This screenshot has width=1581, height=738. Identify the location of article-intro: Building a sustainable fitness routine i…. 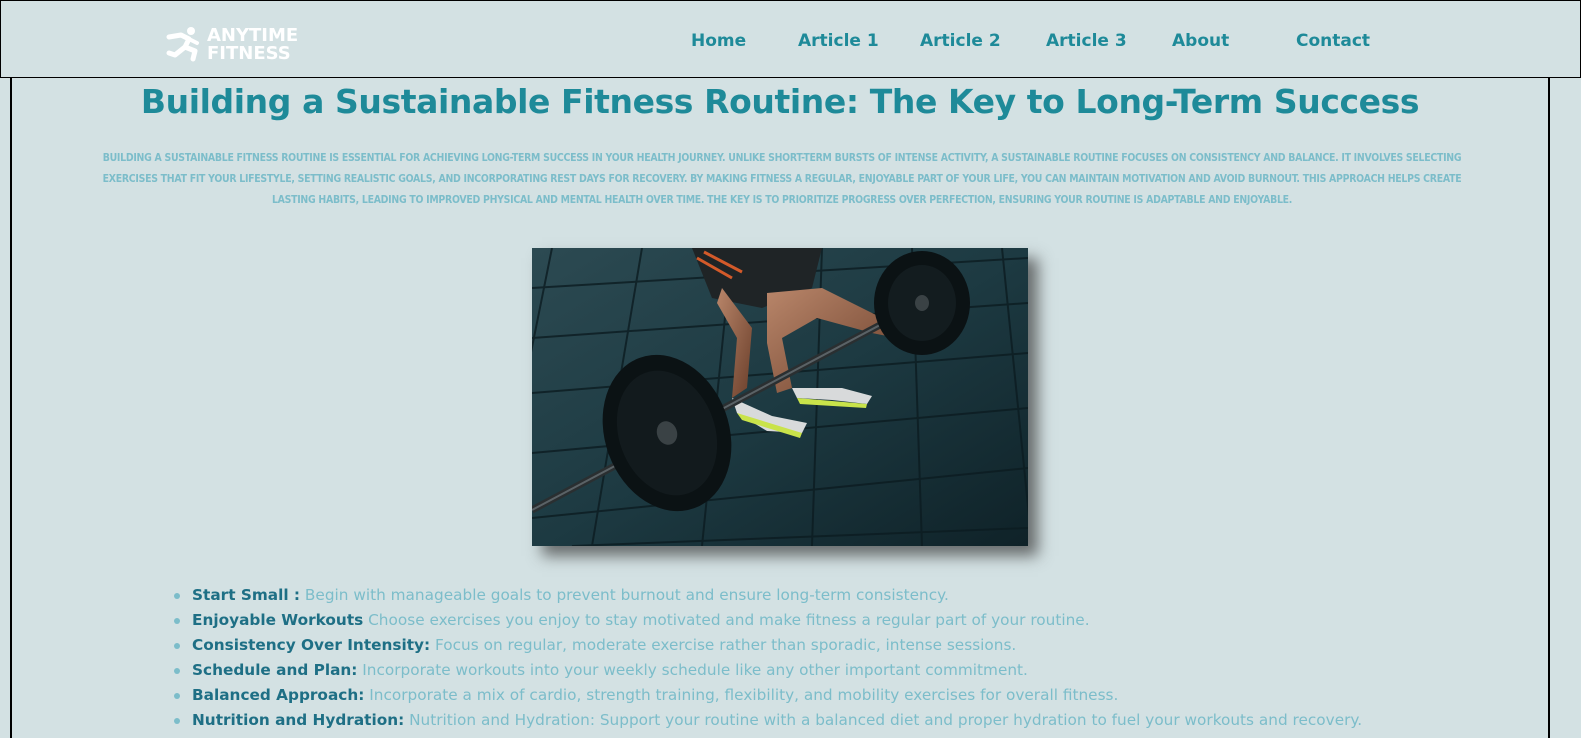
(782, 179).